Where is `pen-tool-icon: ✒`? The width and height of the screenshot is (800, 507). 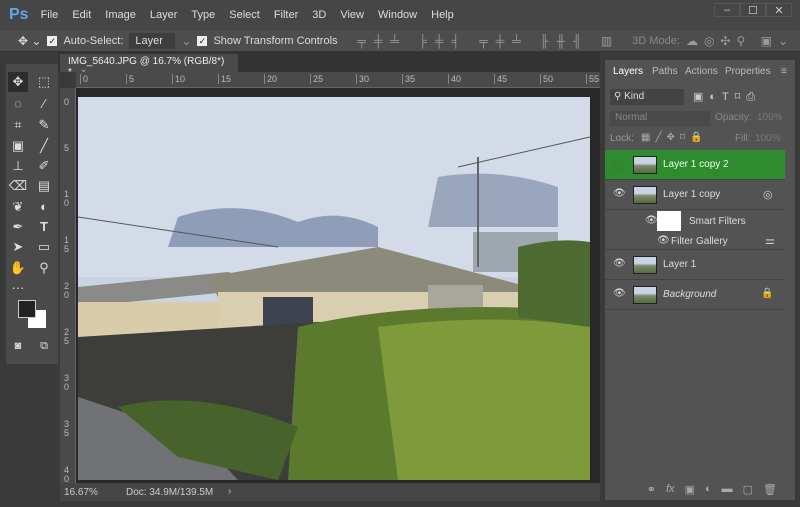
pen-tool-icon: ✒ is located at coordinates (18, 227).